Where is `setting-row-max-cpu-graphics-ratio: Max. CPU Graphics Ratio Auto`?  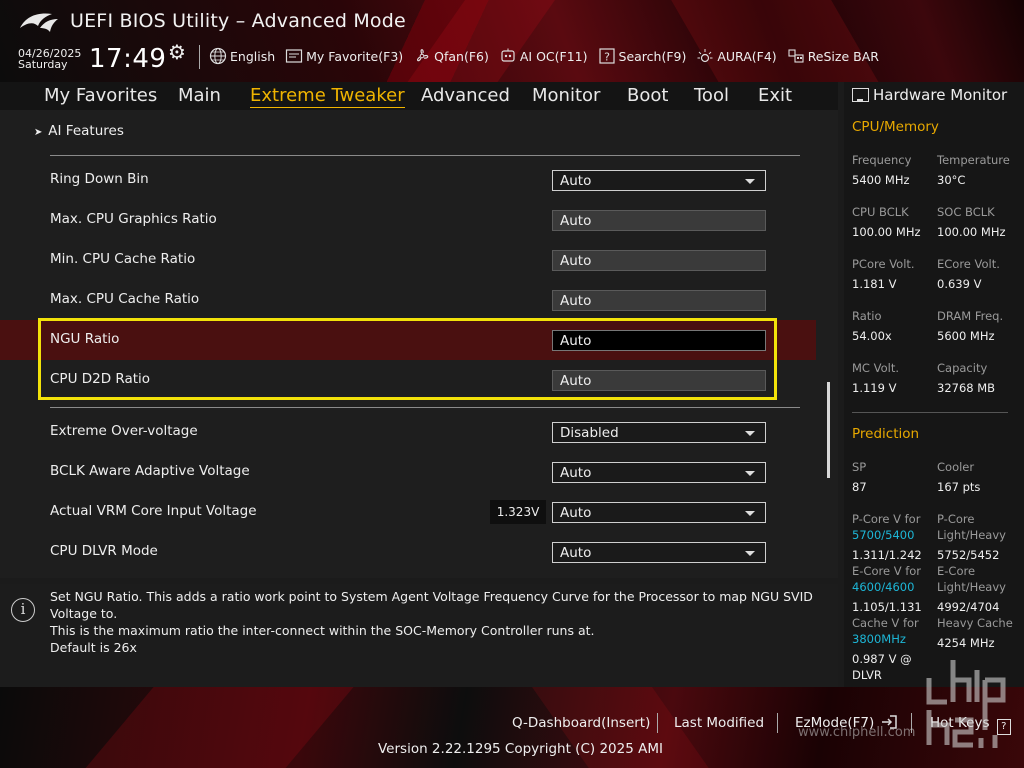
setting-row-max-cpu-graphics-ratio: Max. CPU Graphics Ratio Auto is located at coordinates (408, 220).